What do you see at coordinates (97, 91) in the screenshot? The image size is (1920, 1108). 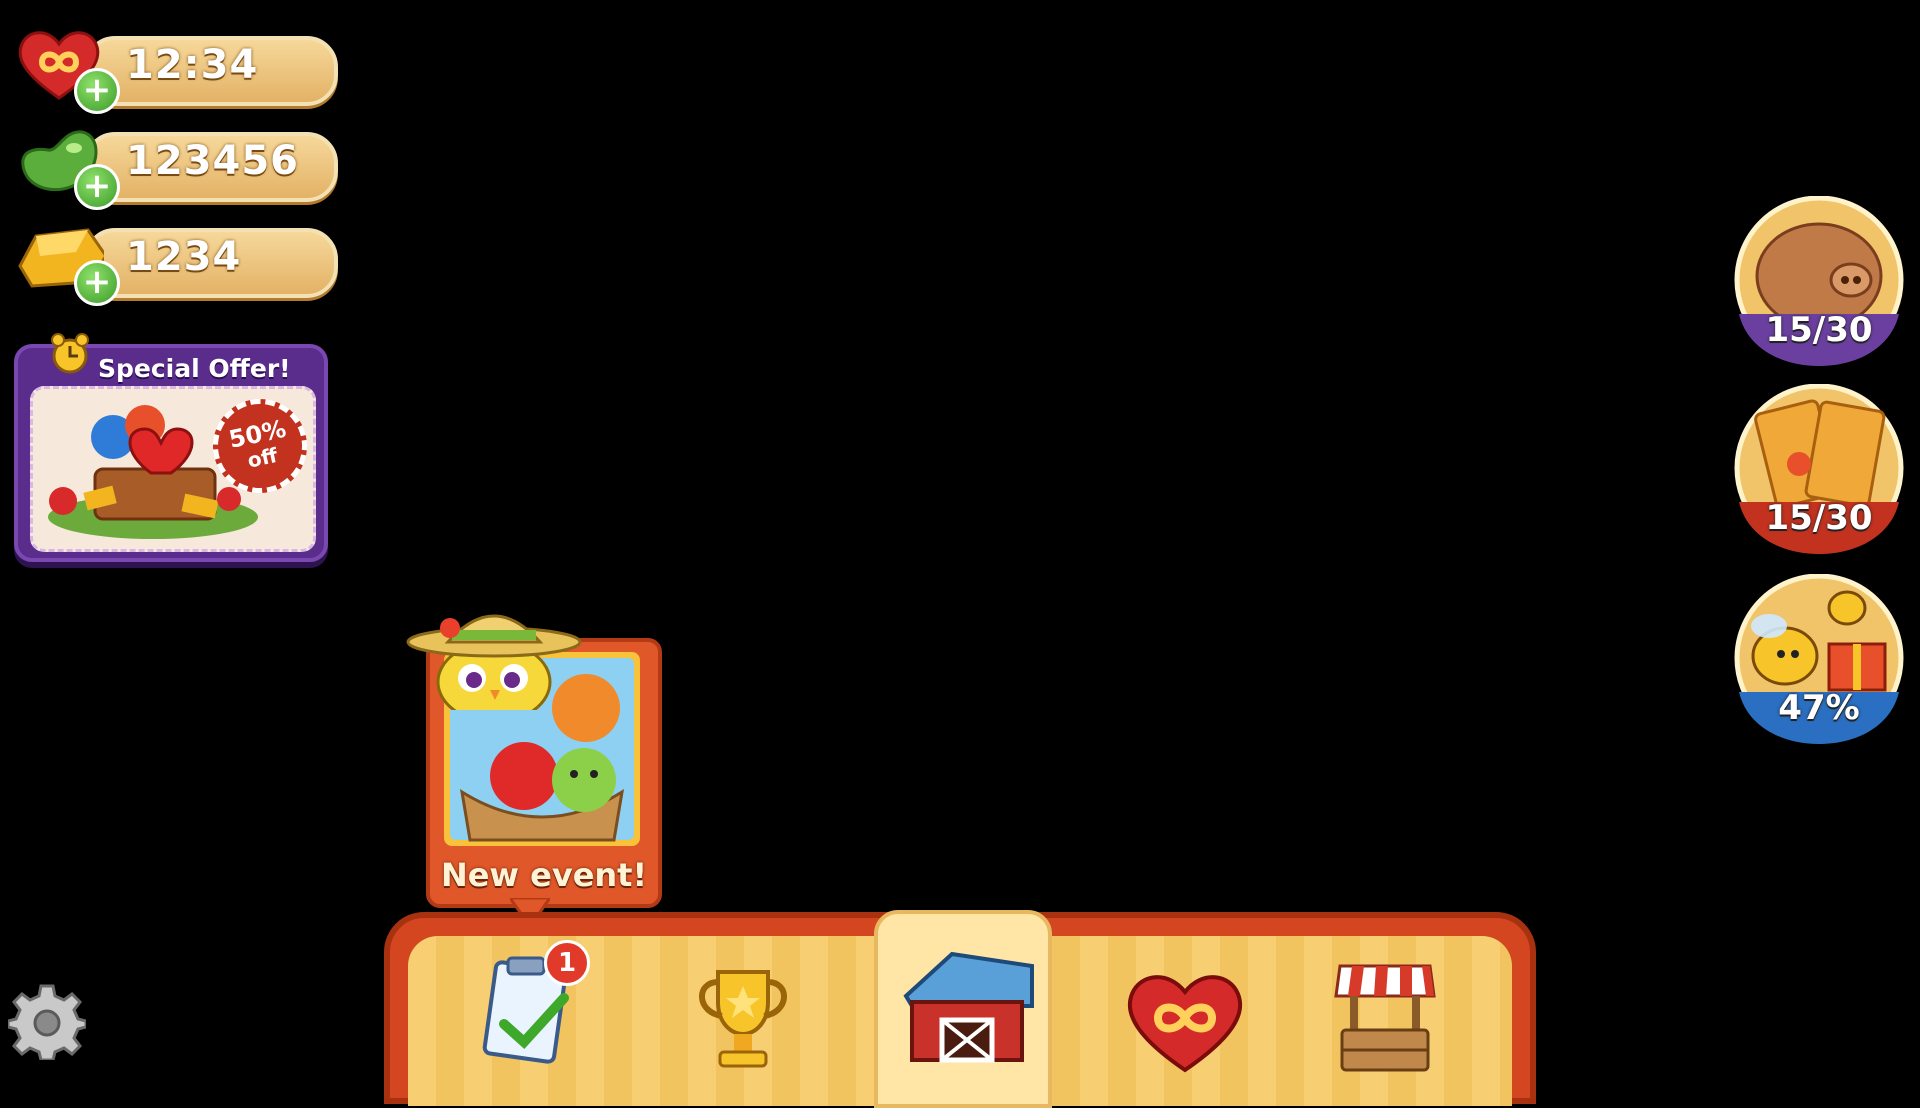 I see `add-lives-button: +` at bounding box center [97, 91].